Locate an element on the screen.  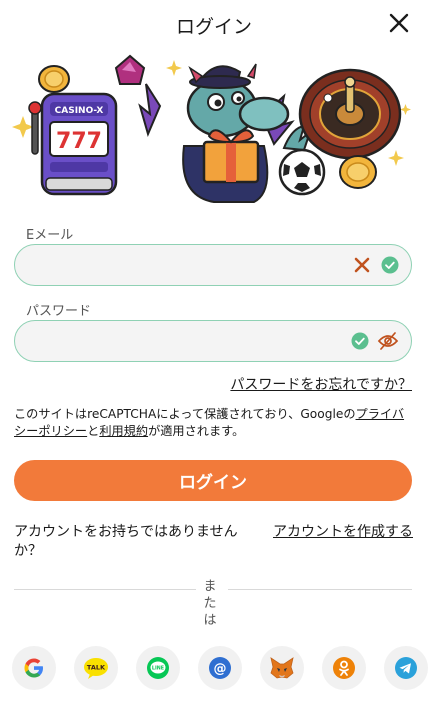
no-account-text: アカウントをお持ちではありませんか？ is located at coordinates (126, 541).